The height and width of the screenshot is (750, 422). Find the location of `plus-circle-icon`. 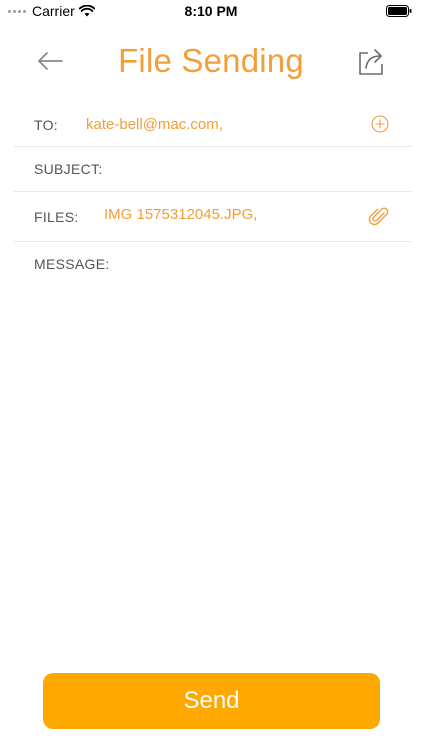

plus-circle-icon is located at coordinates (380, 124).